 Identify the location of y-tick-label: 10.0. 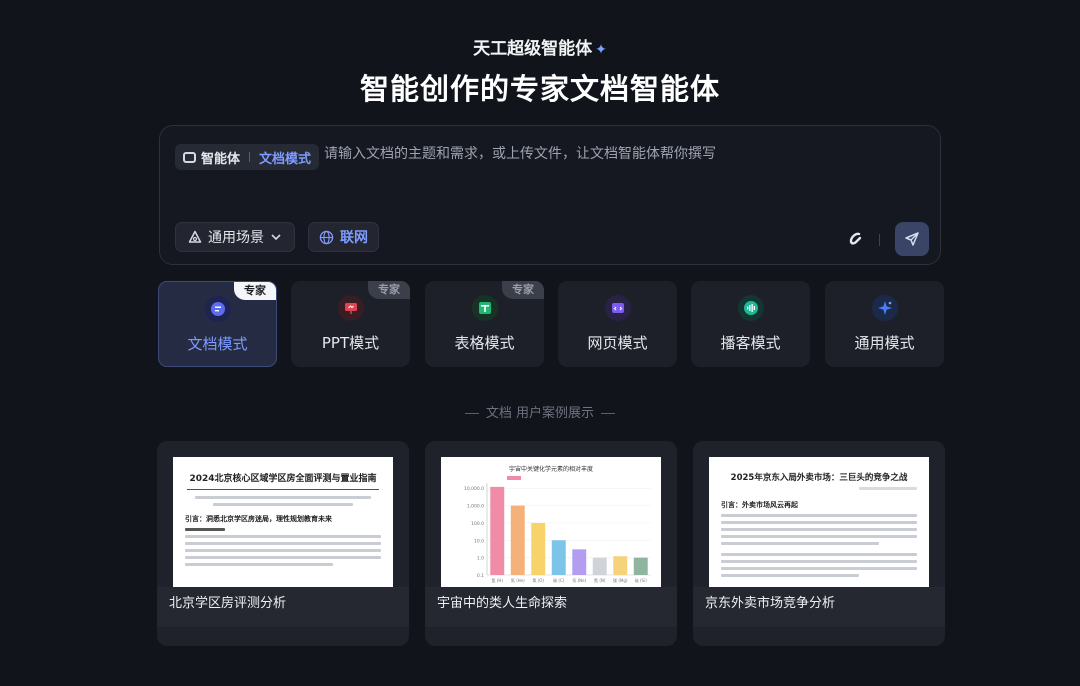
(479, 541).